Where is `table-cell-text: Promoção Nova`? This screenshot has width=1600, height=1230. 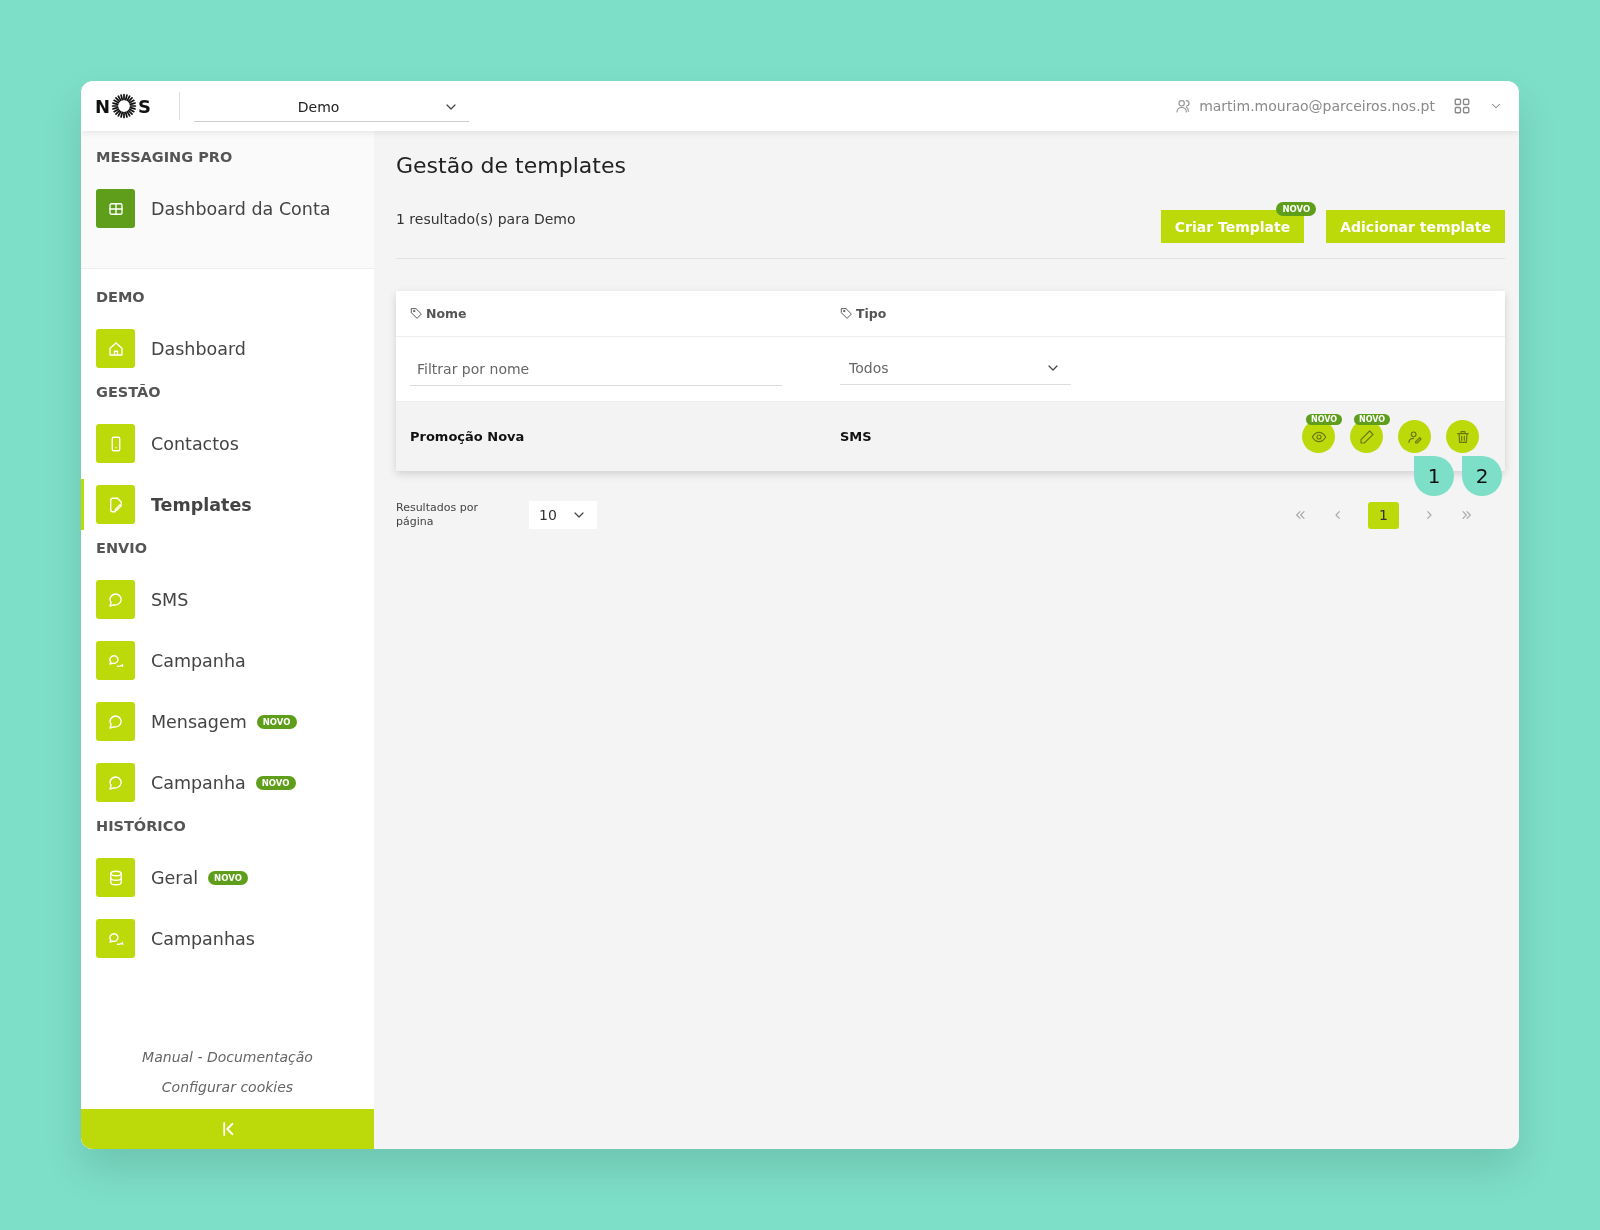 table-cell-text: Promoção Nova is located at coordinates (467, 436).